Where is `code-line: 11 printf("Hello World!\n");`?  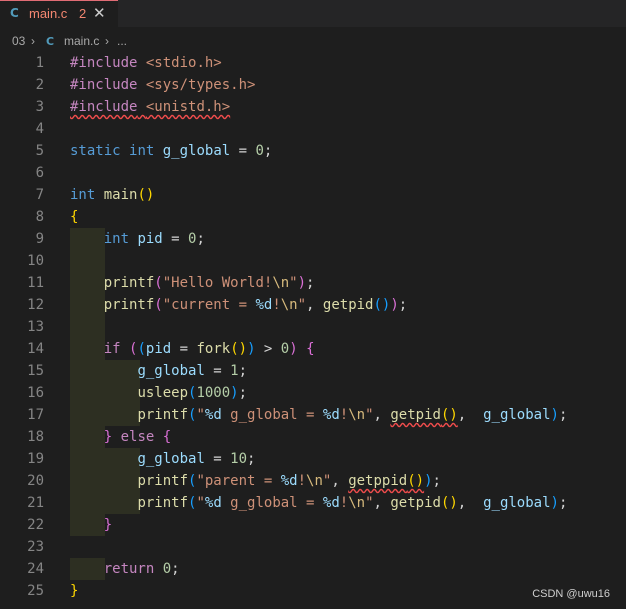
code-line: 11 printf("Hello World!\n"); is located at coordinates (313, 283).